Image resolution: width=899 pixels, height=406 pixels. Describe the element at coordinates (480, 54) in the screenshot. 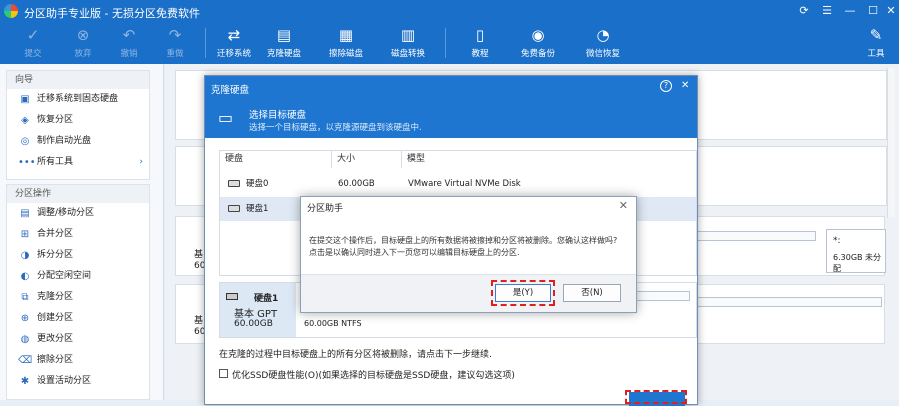

I see `tutorial-label: 教程` at that location.